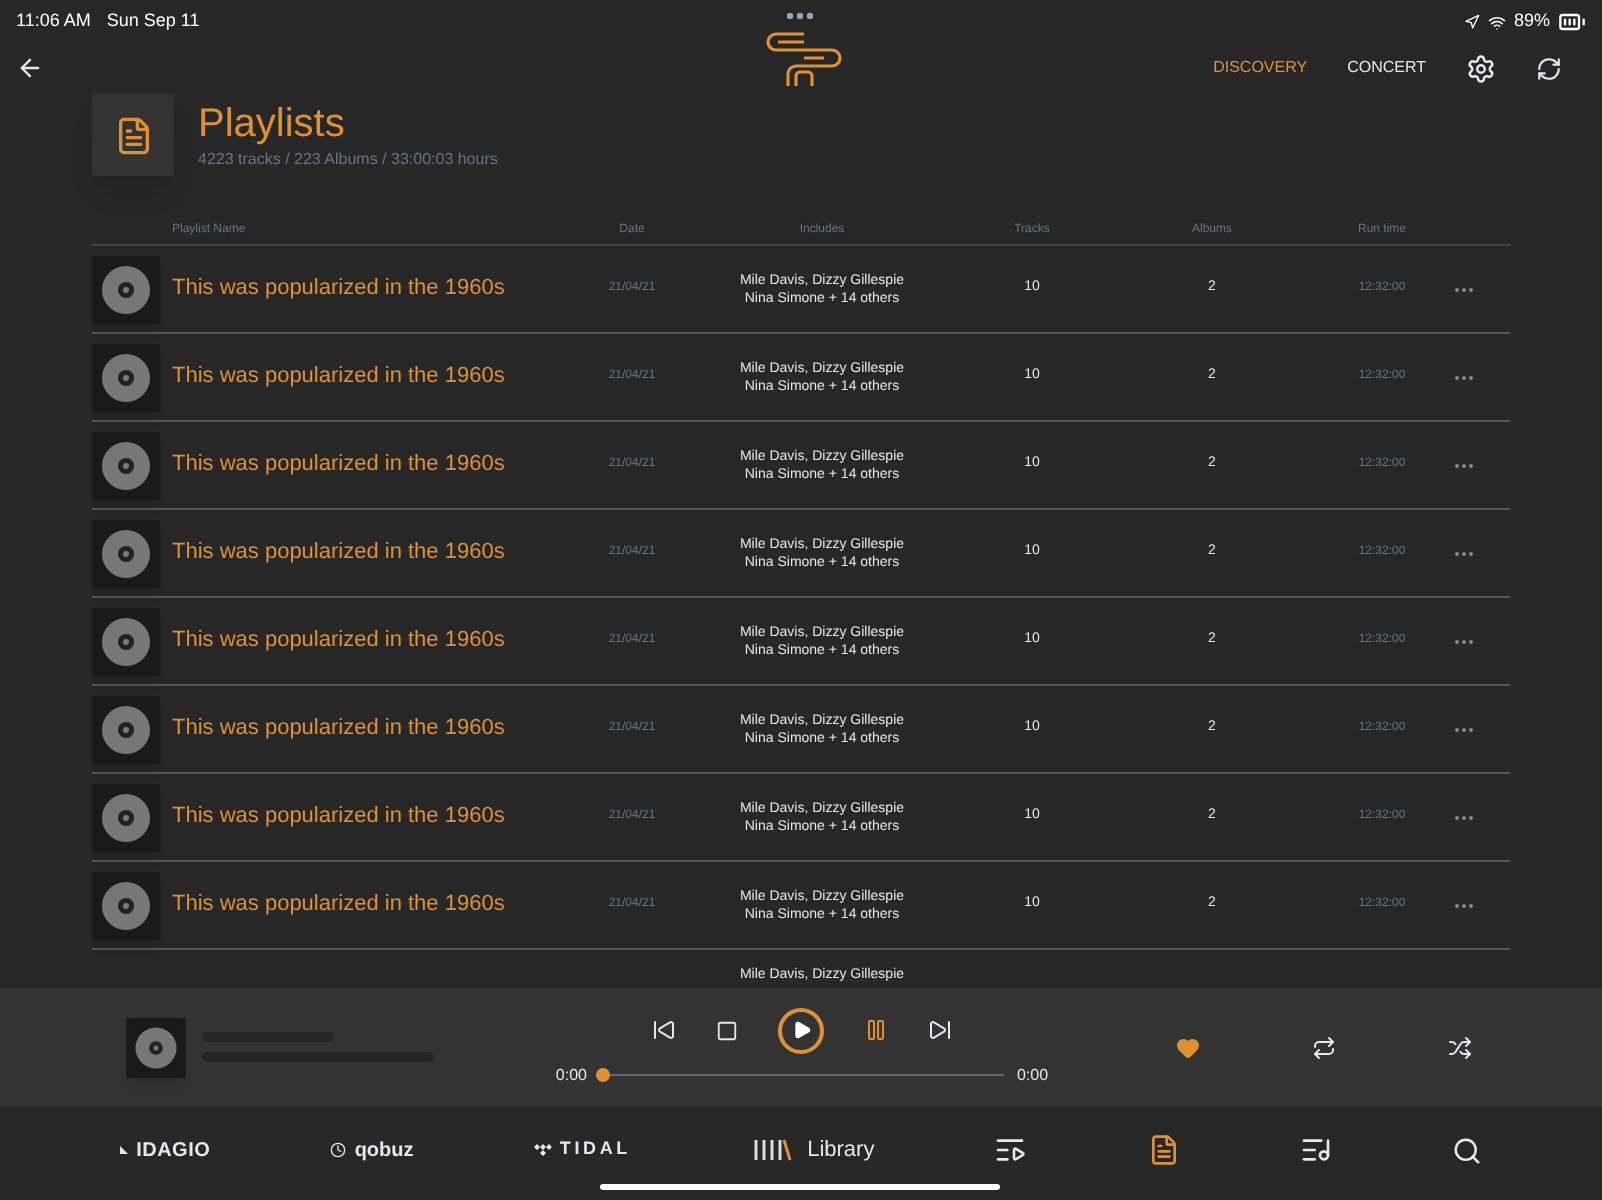 The width and height of the screenshot is (1602, 1200). What do you see at coordinates (804, 58) in the screenshot?
I see `app-logo` at bounding box center [804, 58].